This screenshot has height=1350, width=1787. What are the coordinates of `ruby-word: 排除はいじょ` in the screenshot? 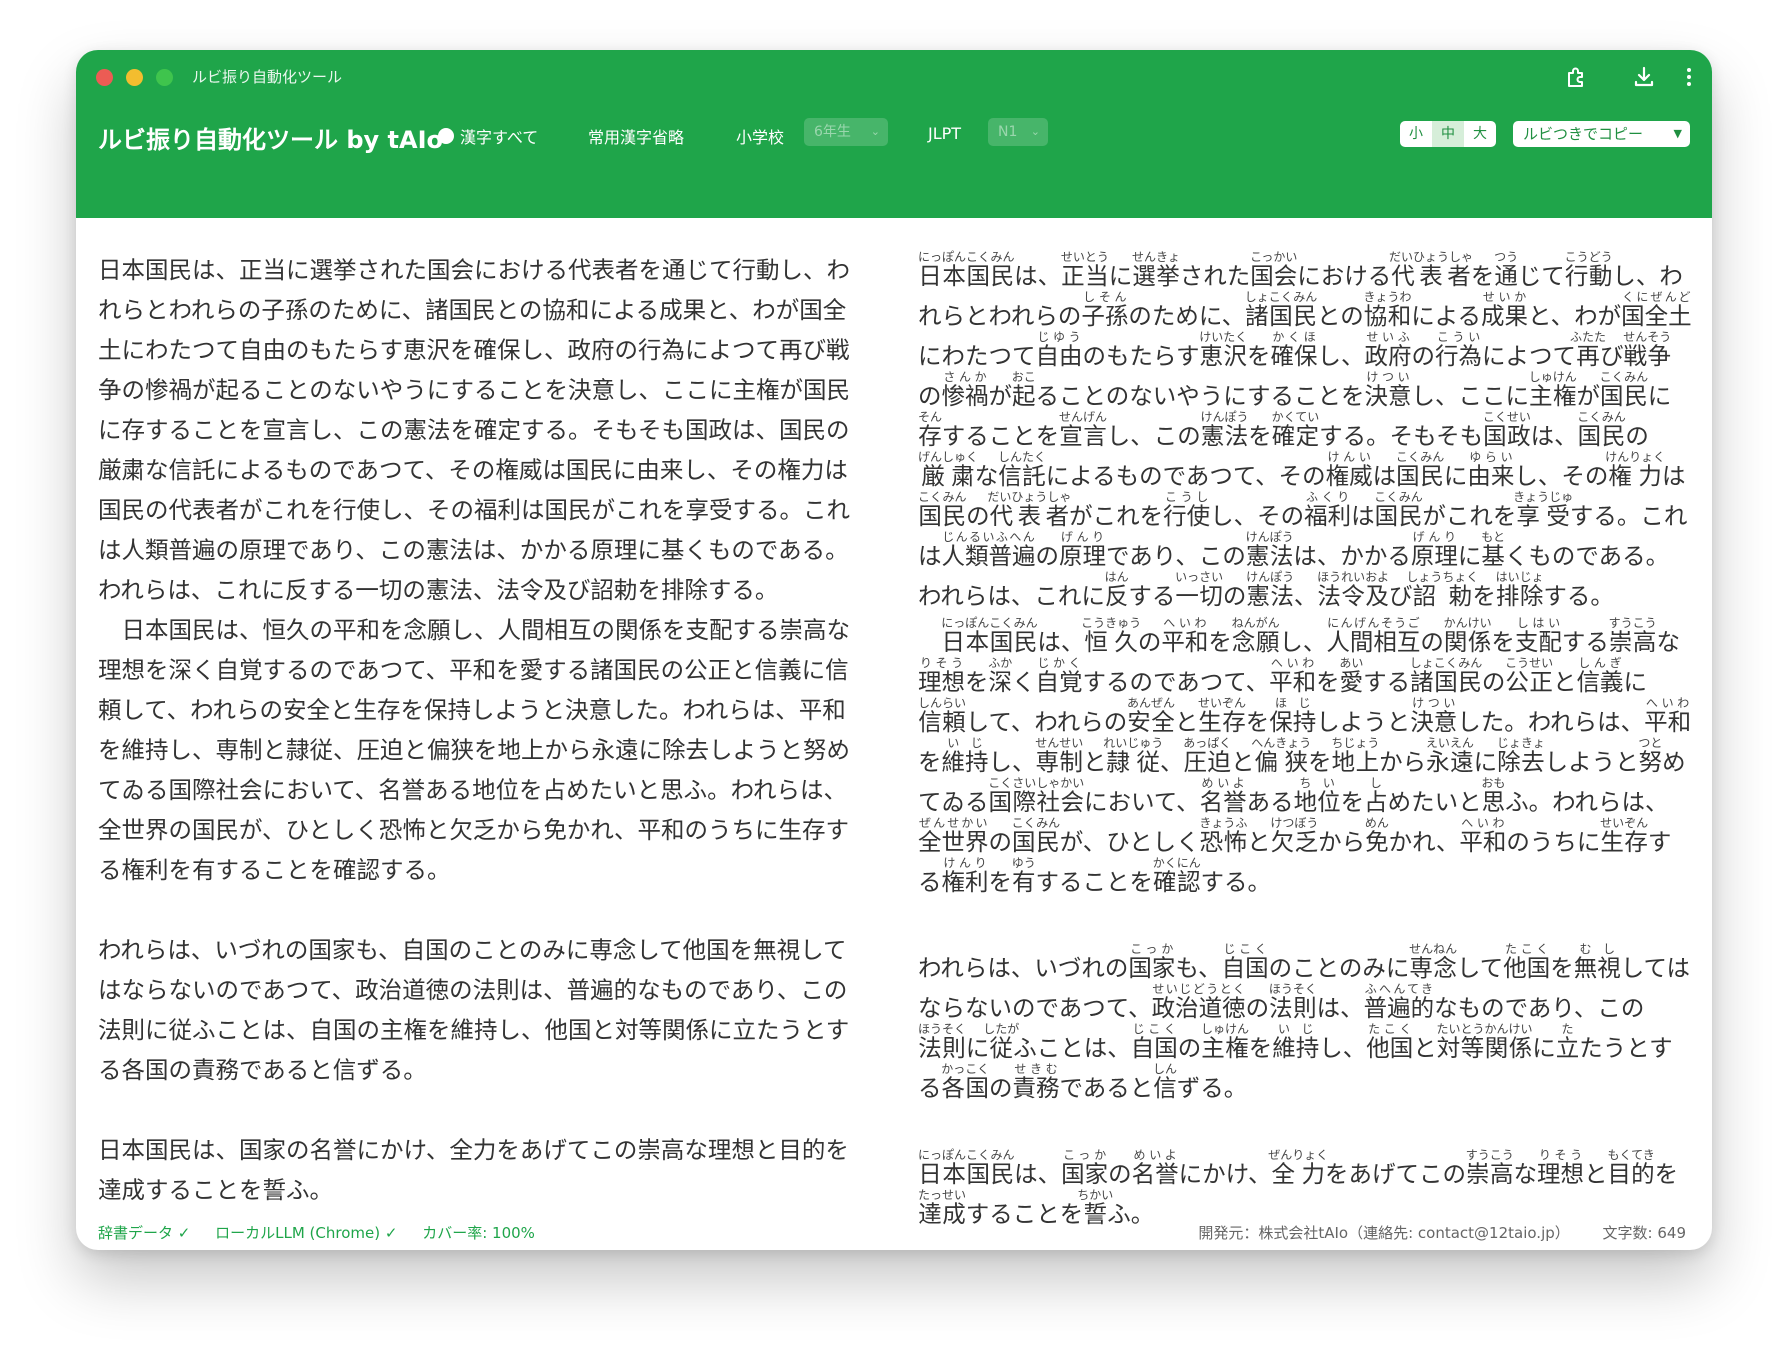 It's located at (1519, 590).